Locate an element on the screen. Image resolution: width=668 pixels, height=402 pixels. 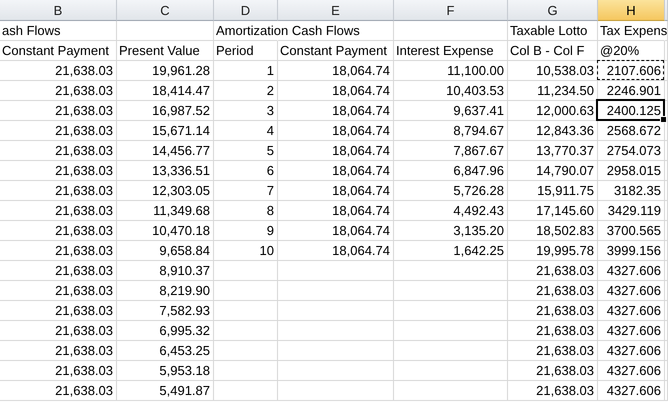
cell-text: 15,671.14 is located at coordinates (181, 130).